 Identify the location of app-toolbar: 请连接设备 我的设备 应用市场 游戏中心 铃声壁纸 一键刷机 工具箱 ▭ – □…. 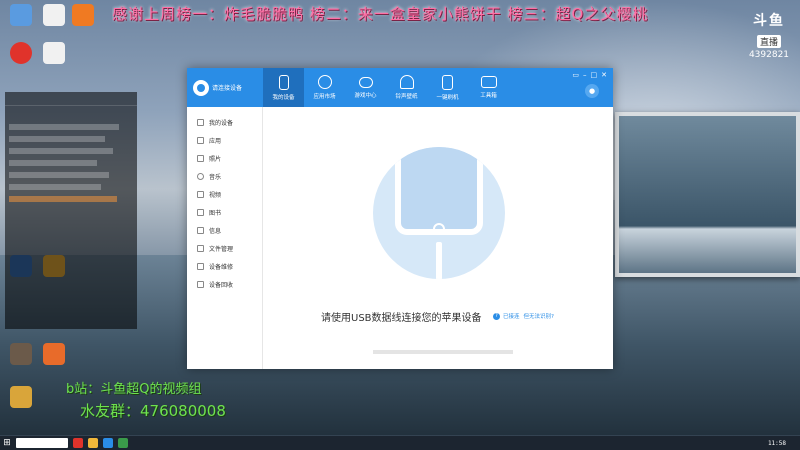
(400, 87).